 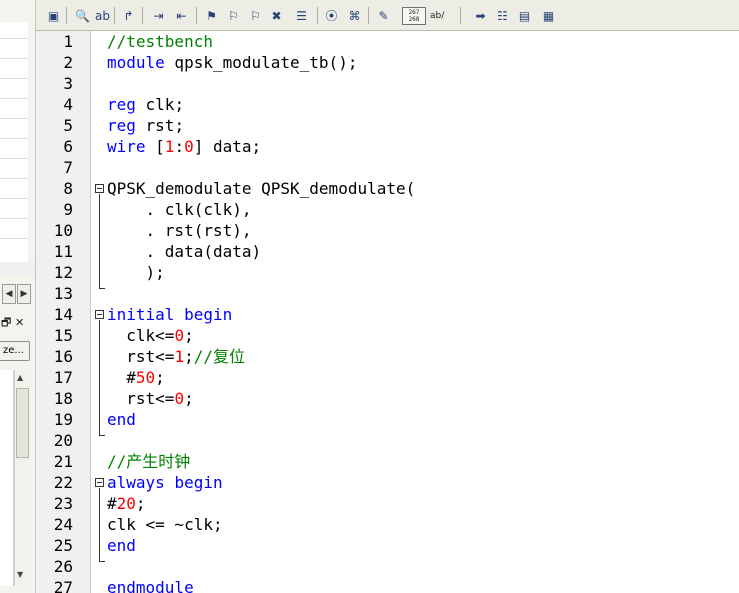 I want to click on goto-icon: ↱, so click(x=128, y=15).